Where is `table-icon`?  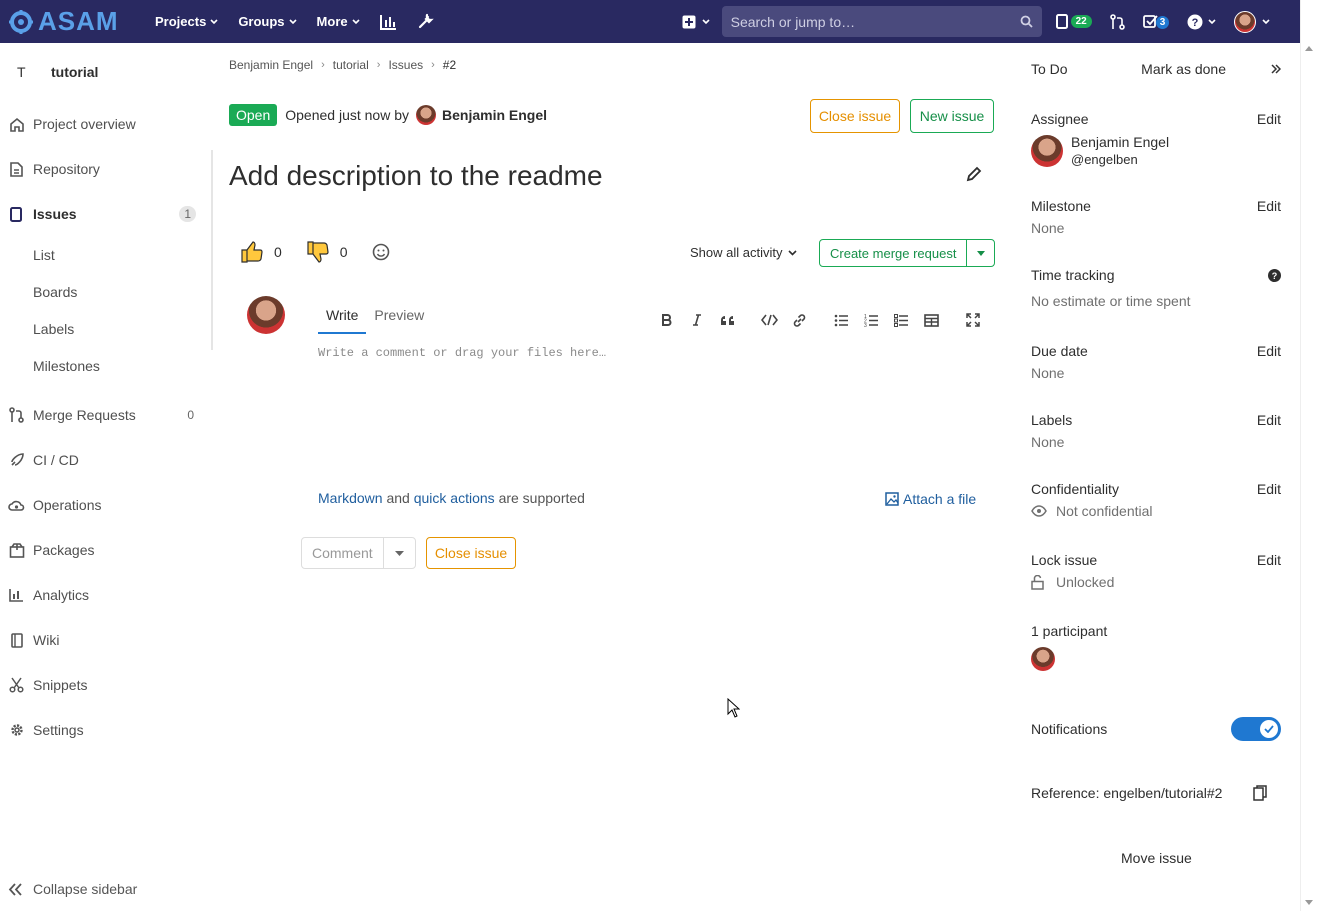
table-icon is located at coordinates (931, 320).